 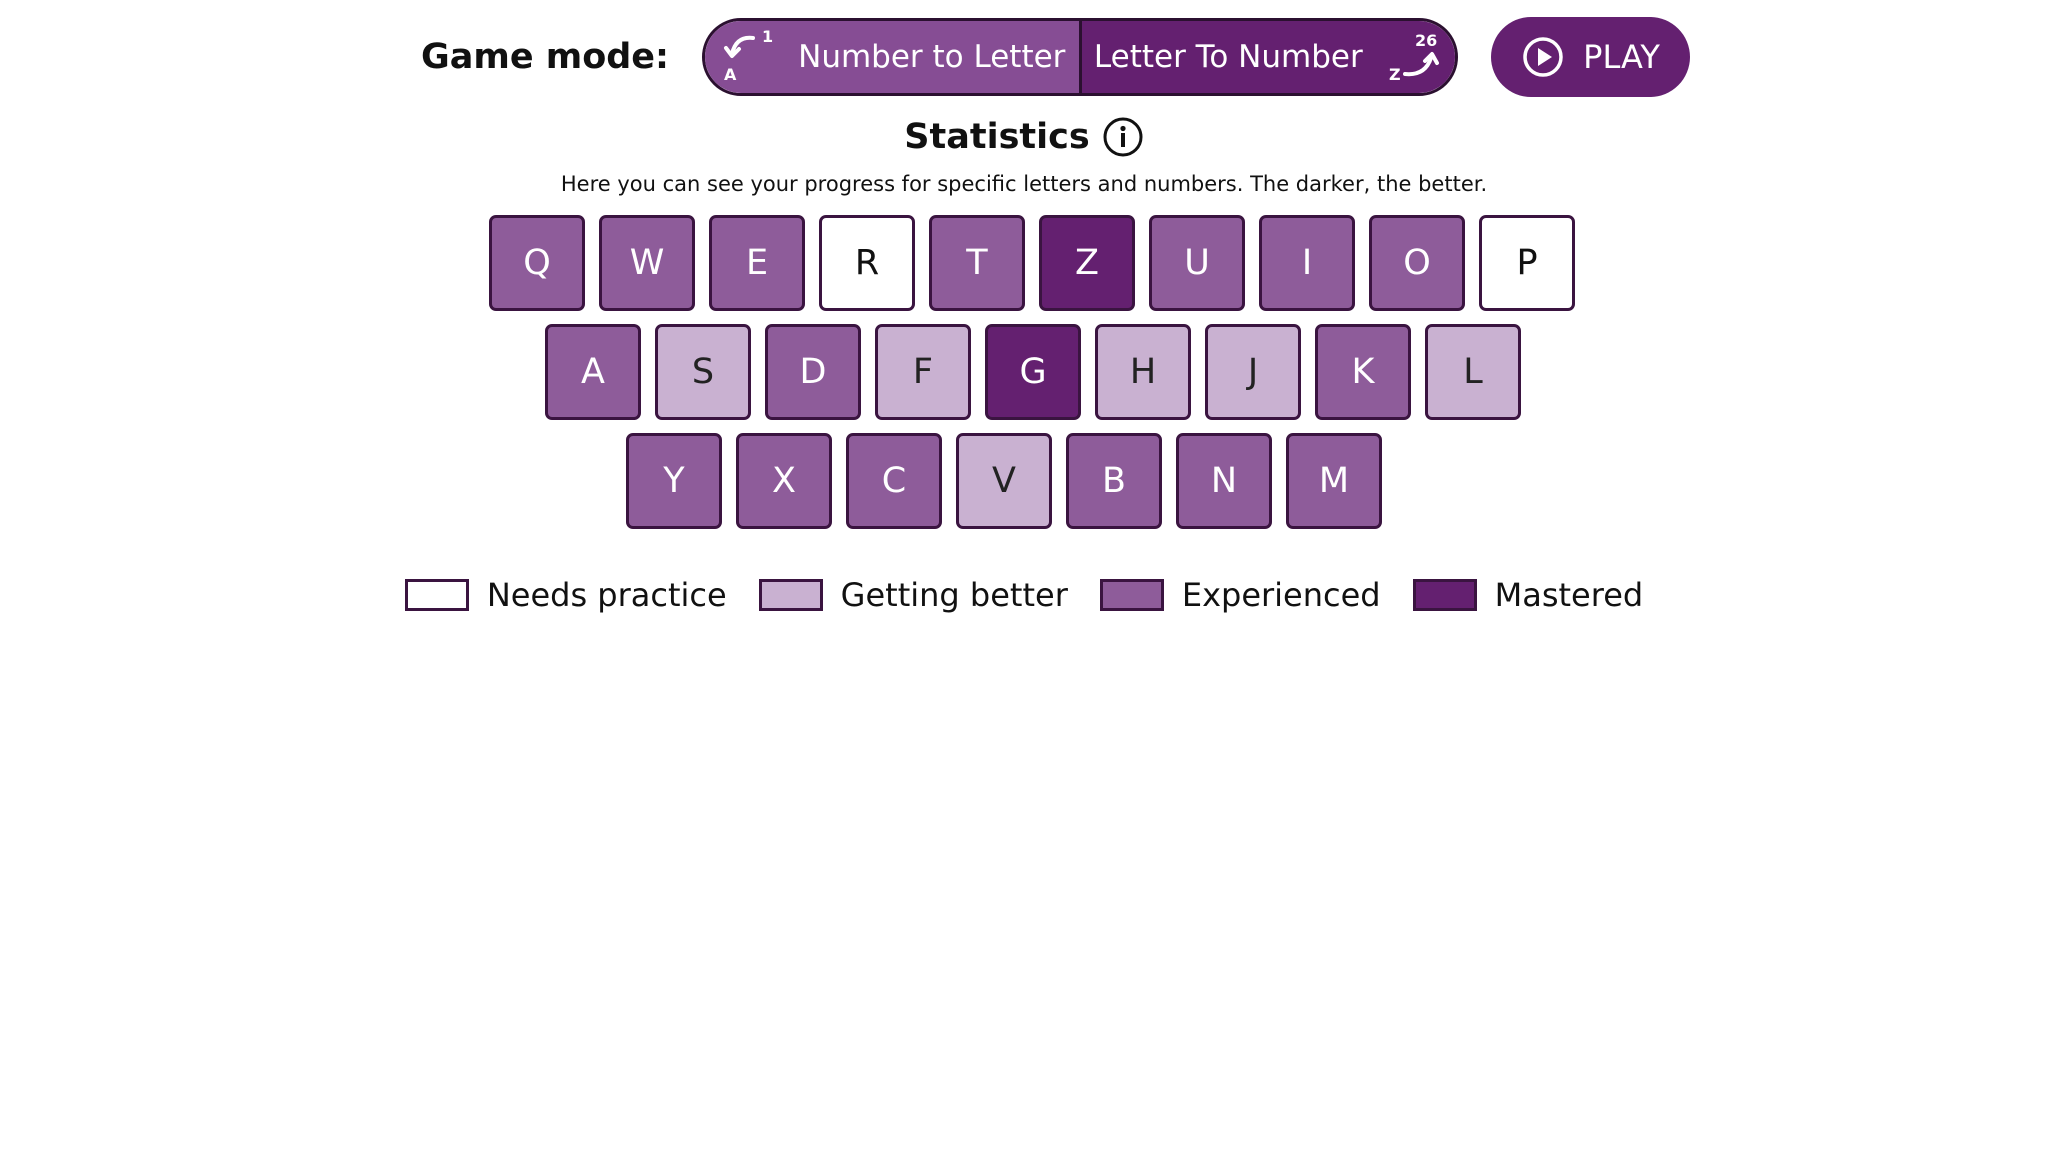 I want to click on letter-key-q: Q, so click(x=537, y=263).